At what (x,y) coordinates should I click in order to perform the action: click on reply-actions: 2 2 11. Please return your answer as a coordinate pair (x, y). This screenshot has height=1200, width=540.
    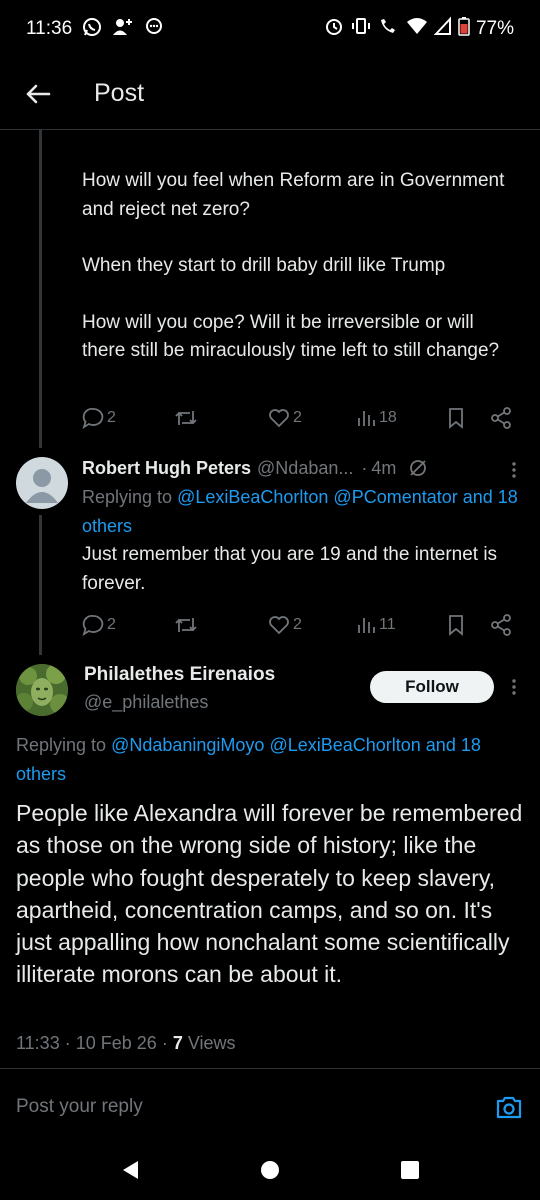
    Looking at the image, I should click on (301, 625).